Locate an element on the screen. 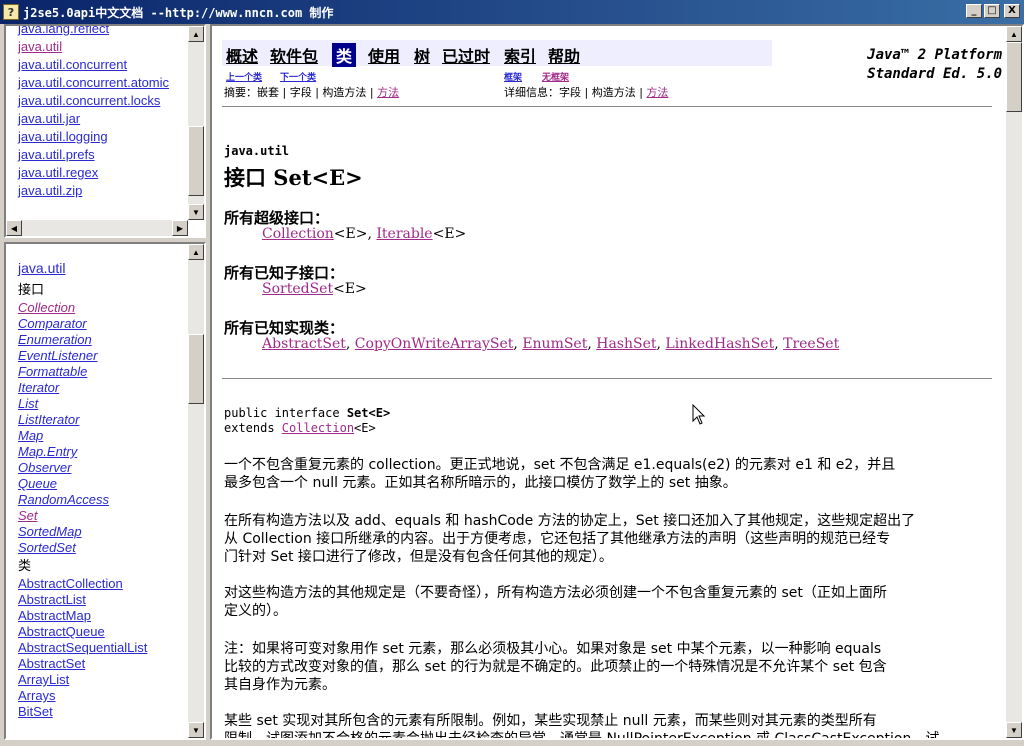 Image resolution: width=1024 pixels, height=746 pixels. minimize-button: _ is located at coordinates (974, 11).